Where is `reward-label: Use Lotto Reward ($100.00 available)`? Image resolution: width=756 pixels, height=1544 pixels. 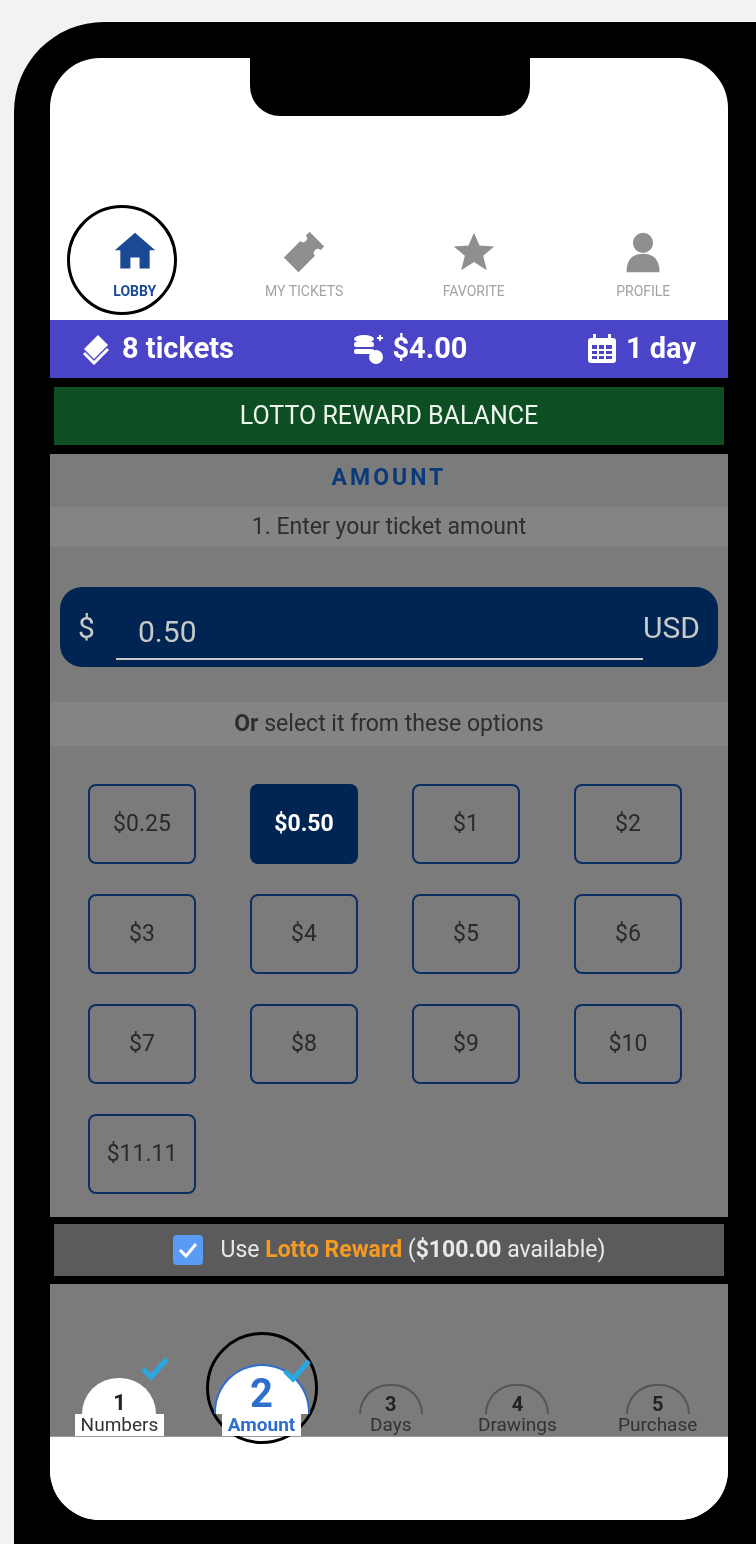
reward-label: Use Lotto Reward ($100.00 available) is located at coordinates (413, 1249).